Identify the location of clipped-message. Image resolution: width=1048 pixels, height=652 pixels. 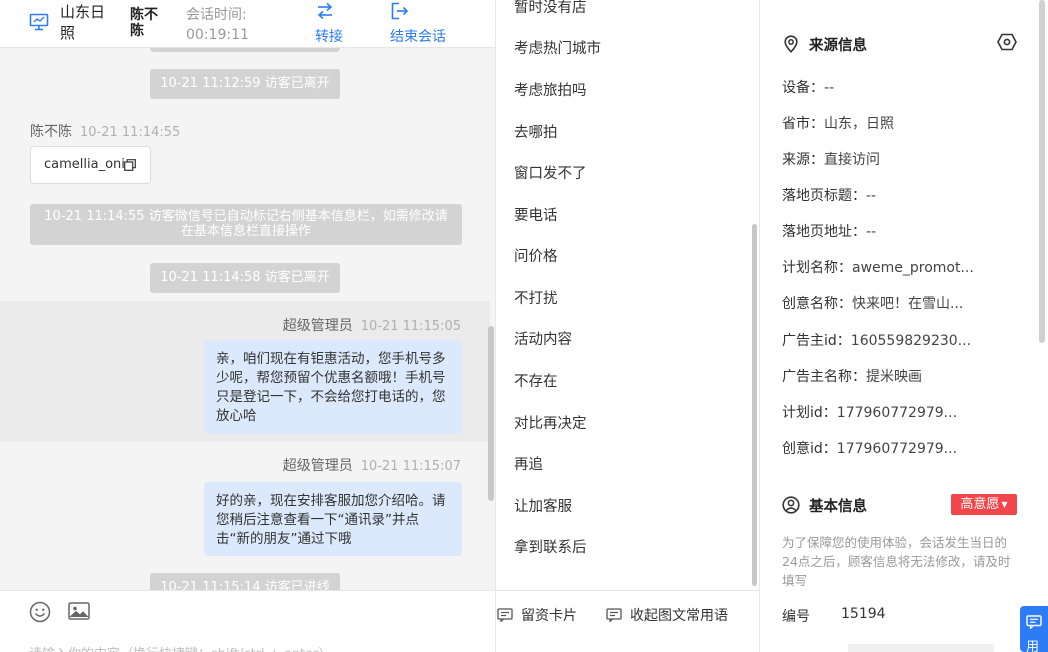
(245, 50).